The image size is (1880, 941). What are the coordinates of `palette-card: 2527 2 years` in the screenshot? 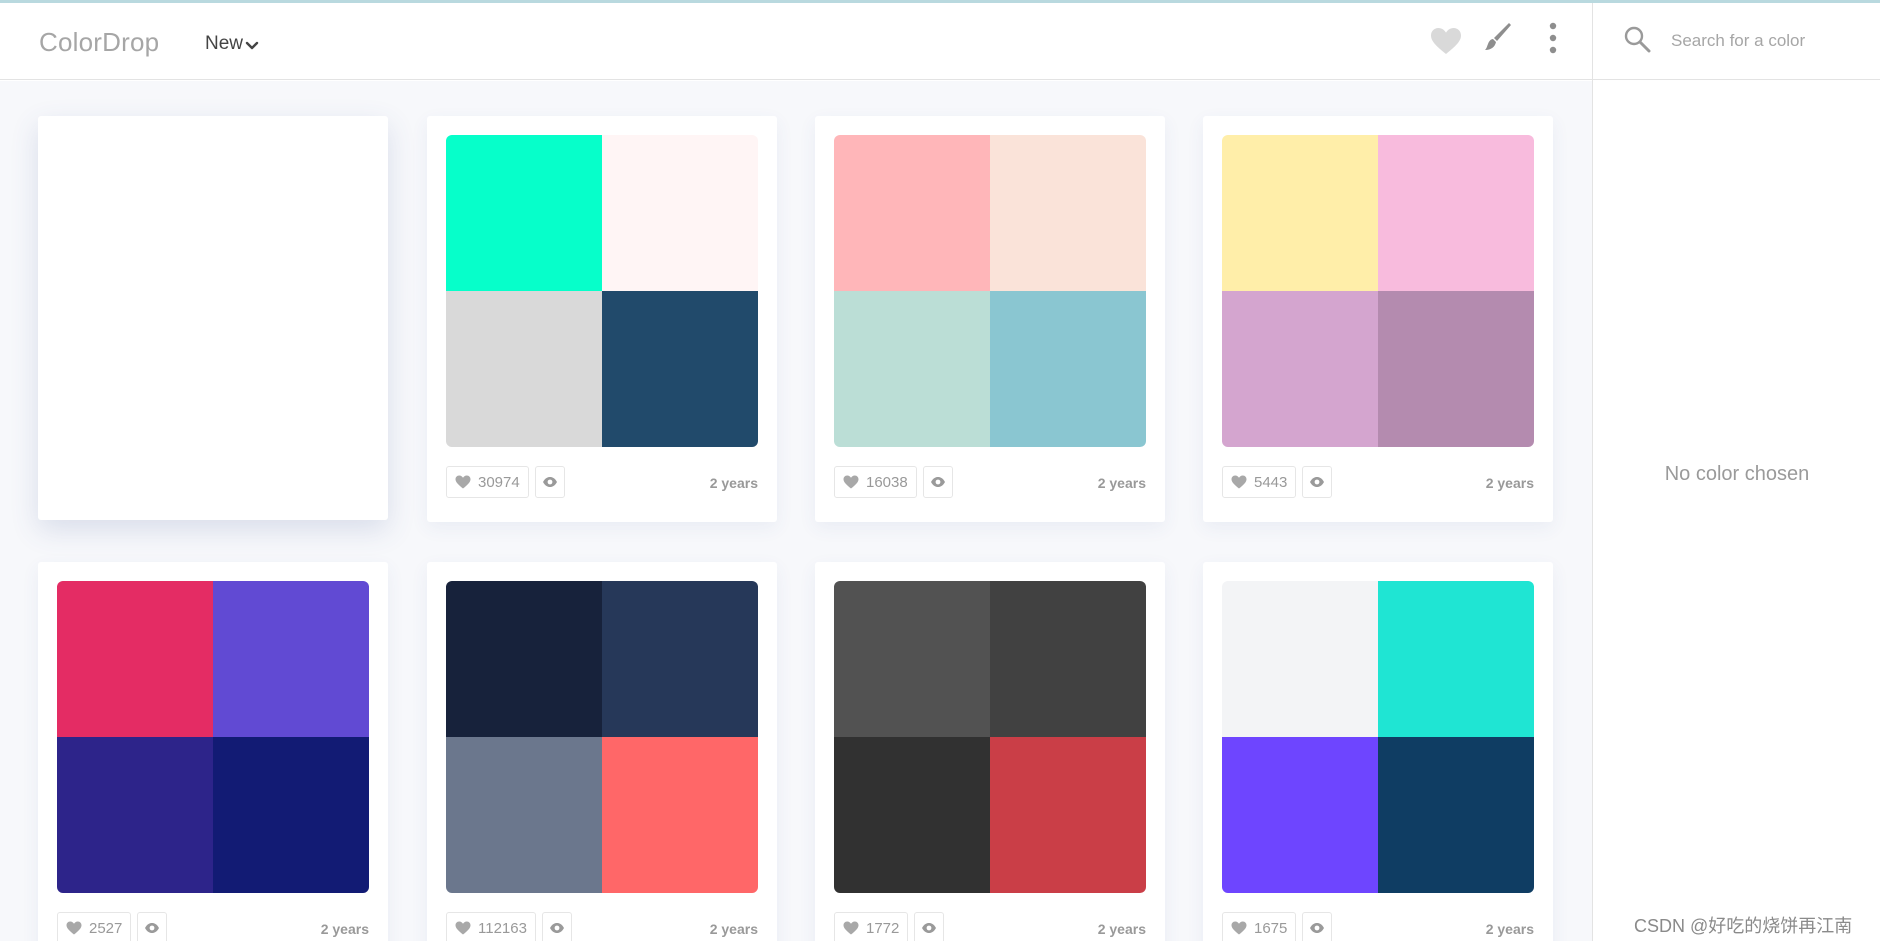 It's located at (213, 751).